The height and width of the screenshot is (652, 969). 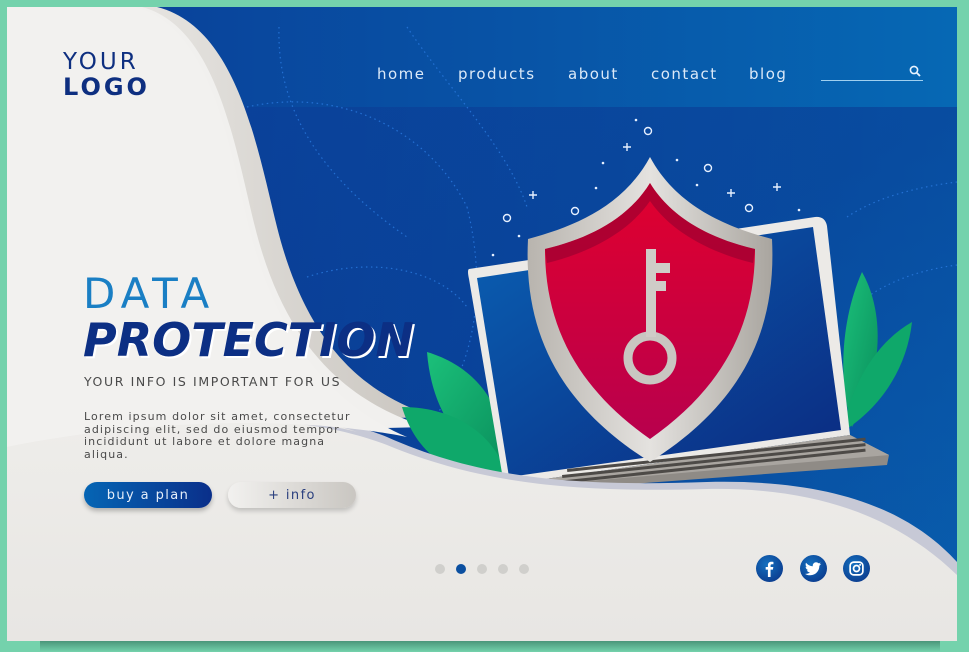 I want to click on instagram-link, so click(x=856, y=568).